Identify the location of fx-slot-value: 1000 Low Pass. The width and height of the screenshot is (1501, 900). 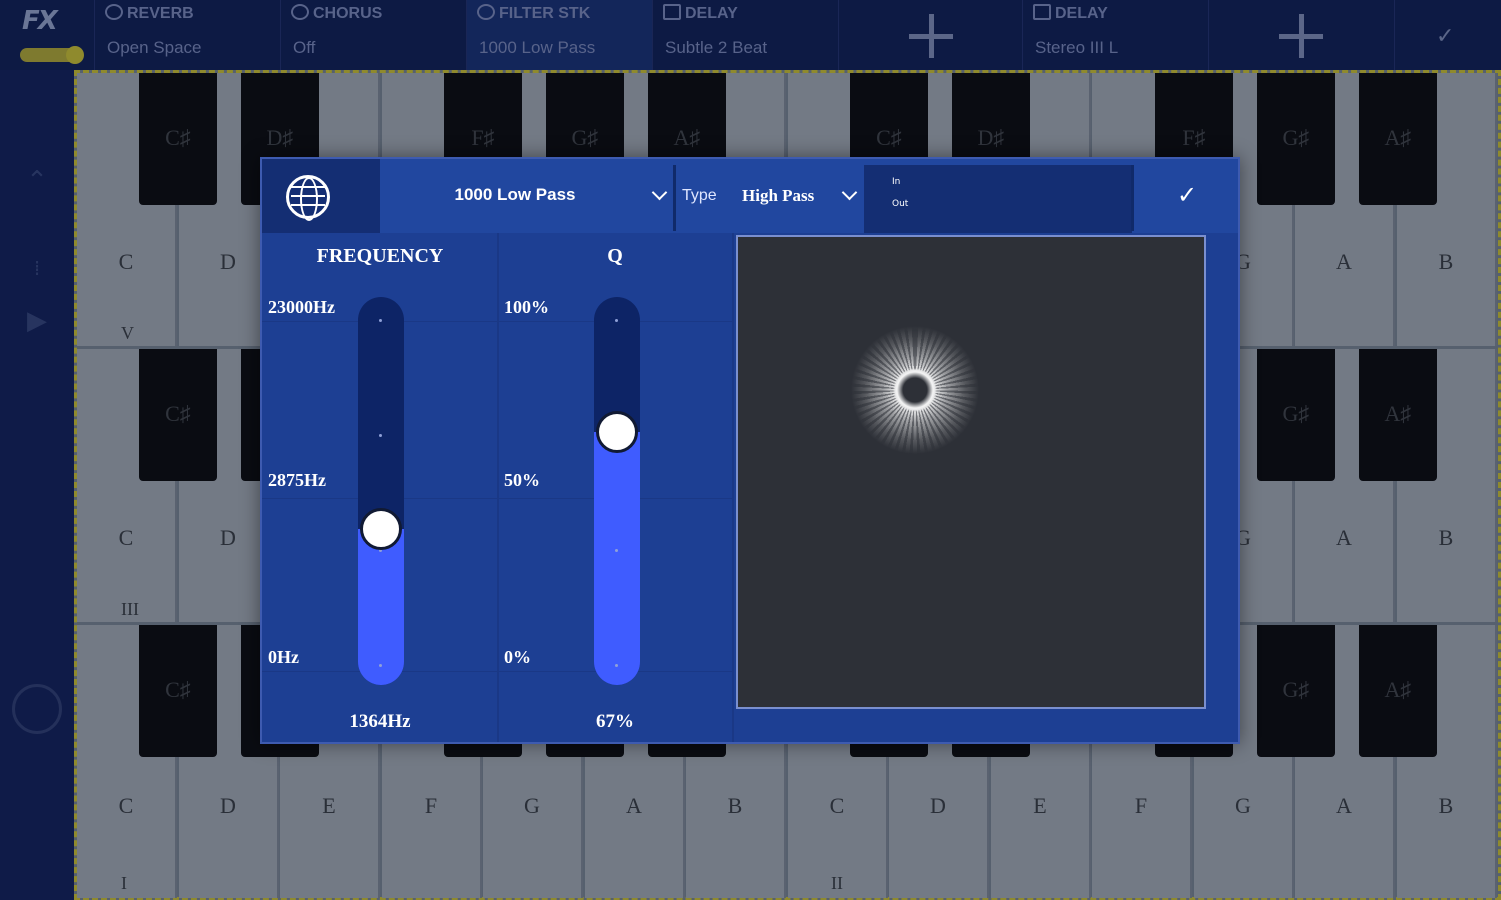
(537, 47).